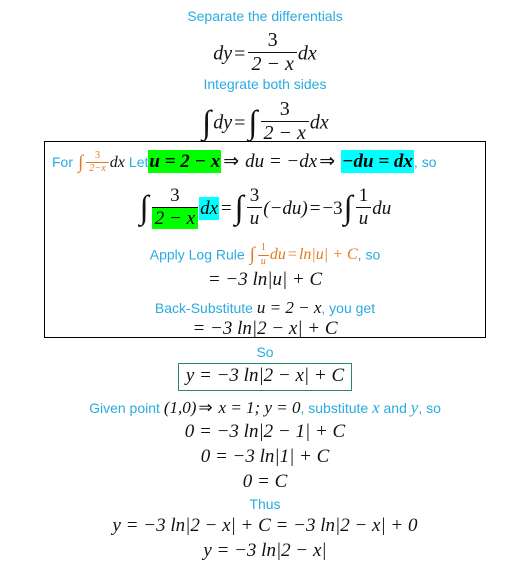 The width and height of the screenshot is (530, 562). What do you see at coordinates (265, 84) in the screenshot?
I see `step2-heading: Integrate both sides` at bounding box center [265, 84].